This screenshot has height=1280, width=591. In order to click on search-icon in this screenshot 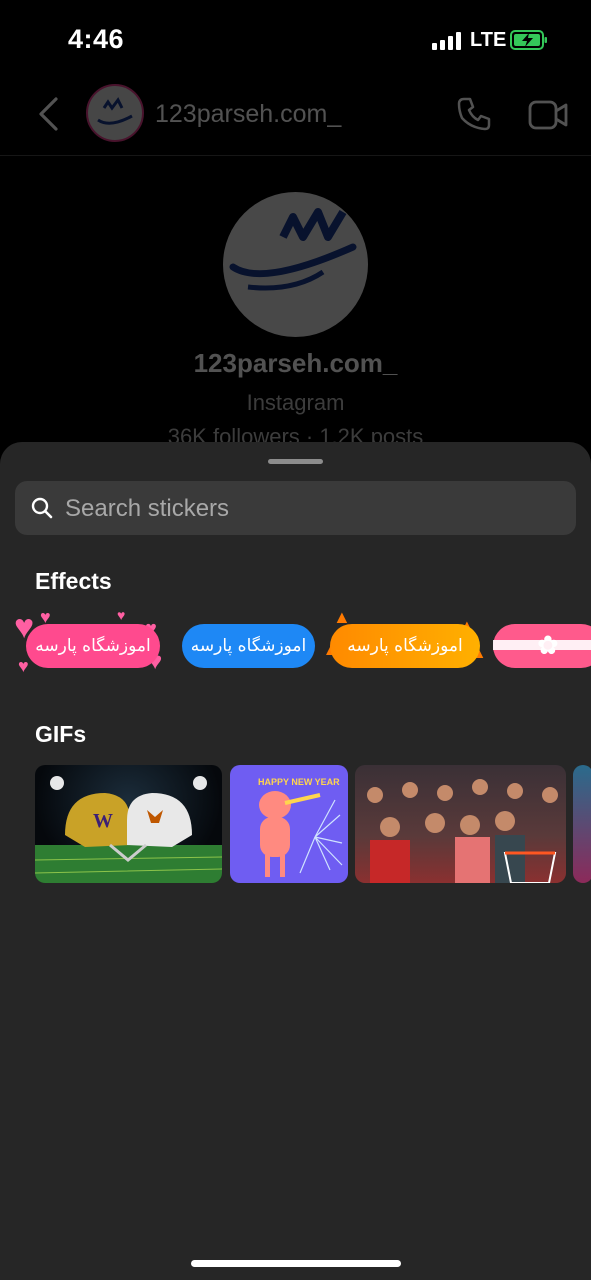, I will do `click(42, 508)`.